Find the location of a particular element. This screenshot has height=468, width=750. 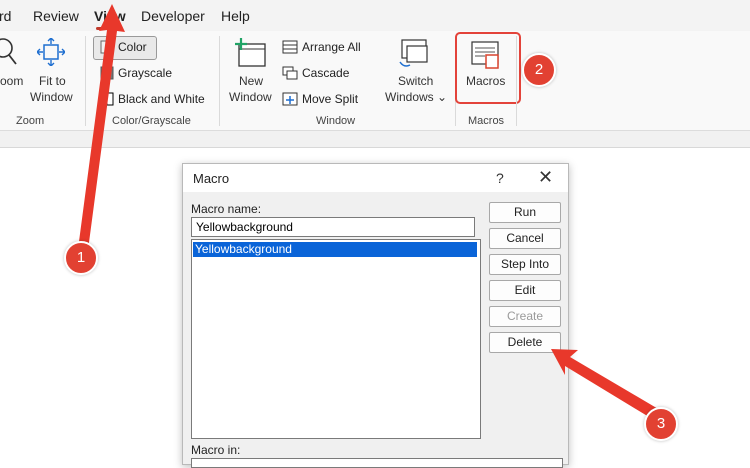

help-button: ? is located at coordinates (500, 178).